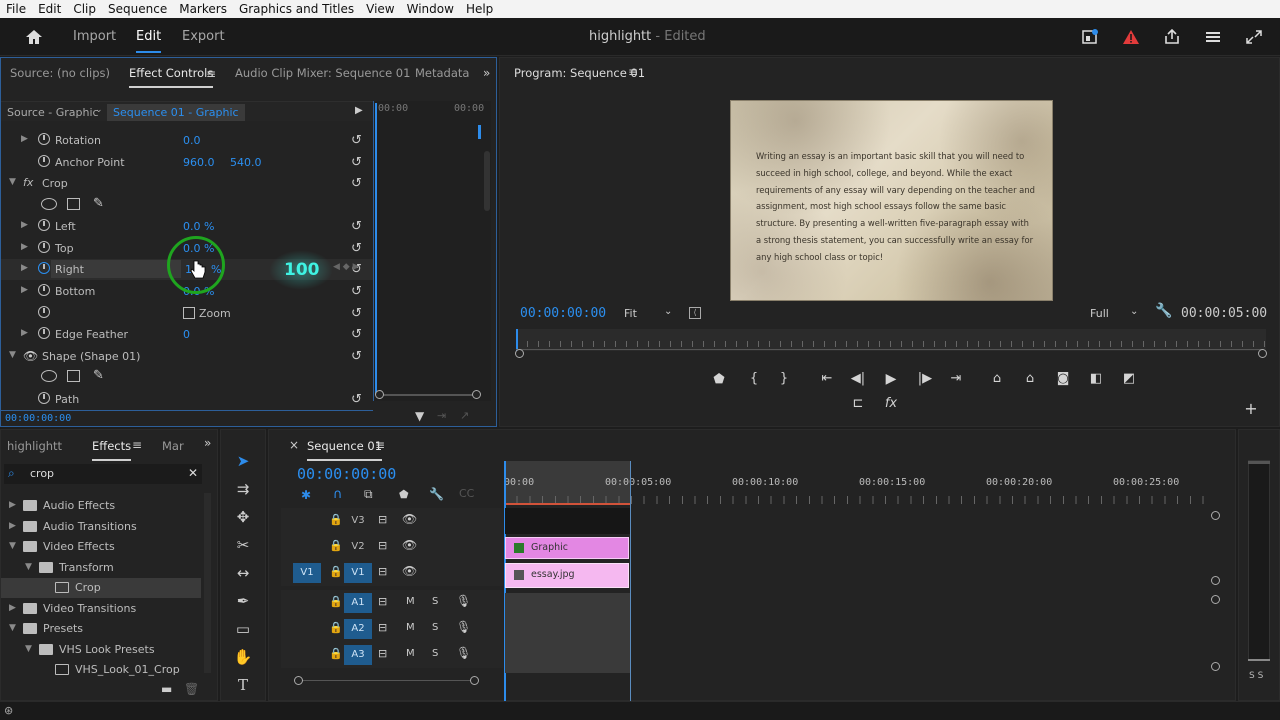  I want to click on fullscreen-icon, so click(1254, 37).